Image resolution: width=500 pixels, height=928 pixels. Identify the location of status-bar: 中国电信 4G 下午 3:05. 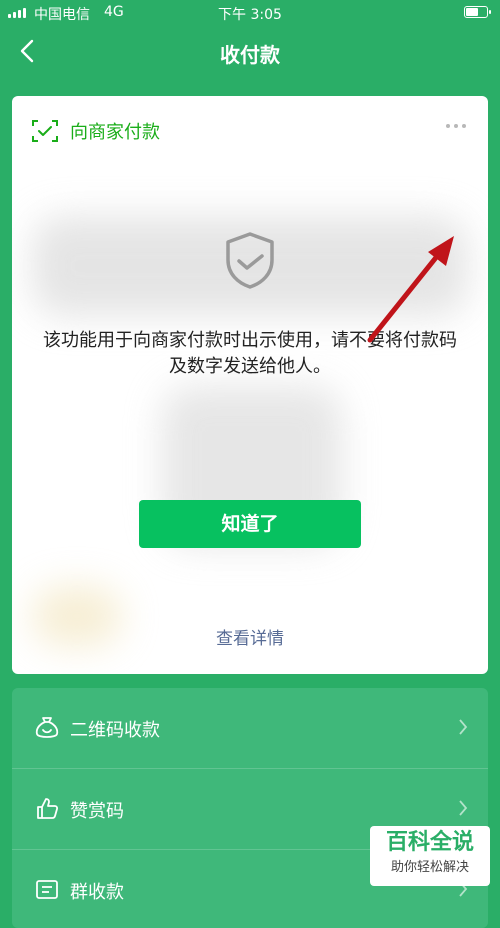
(250, 13).